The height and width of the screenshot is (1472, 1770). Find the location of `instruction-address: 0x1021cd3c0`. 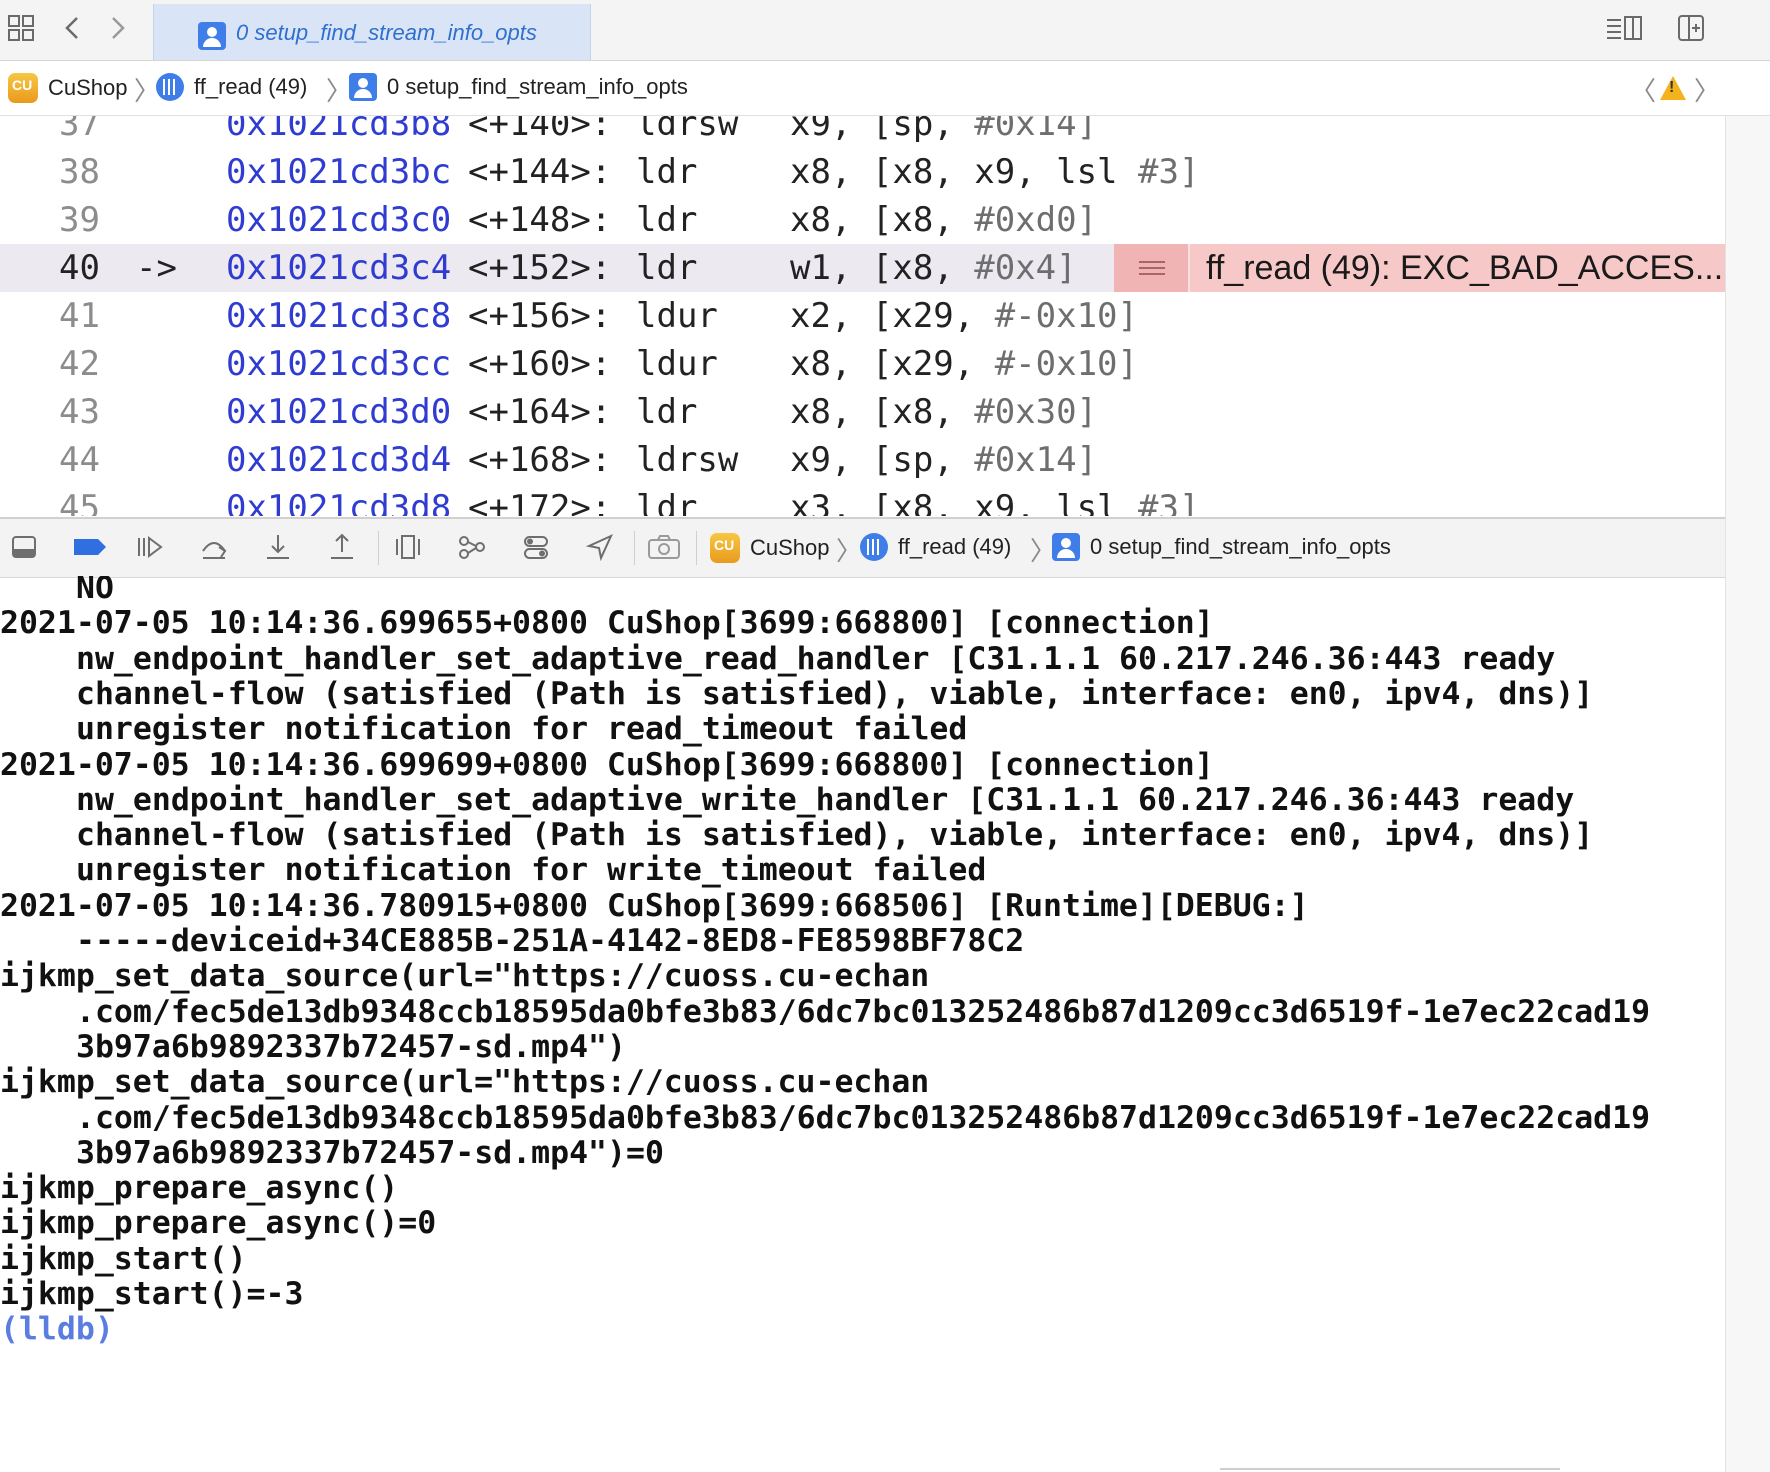

instruction-address: 0x1021cd3c0 is located at coordinates (339, 220).